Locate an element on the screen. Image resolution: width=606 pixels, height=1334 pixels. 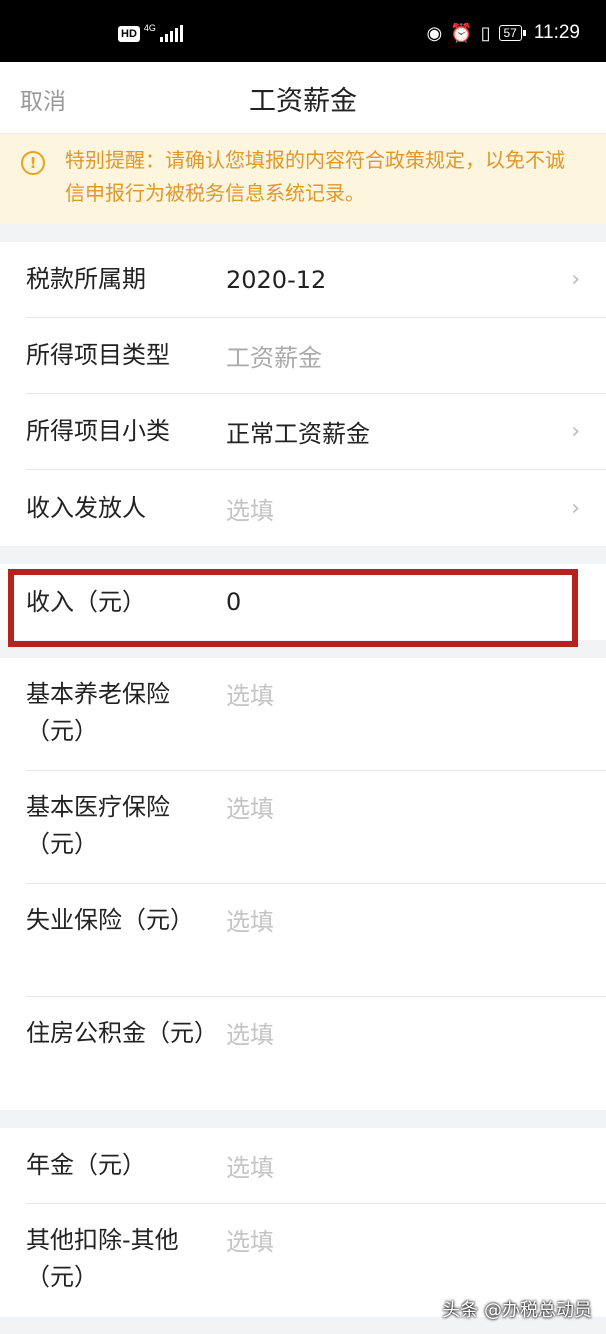
nav-bar: 取消 工资薪金 is located at coordinates (303, 98).